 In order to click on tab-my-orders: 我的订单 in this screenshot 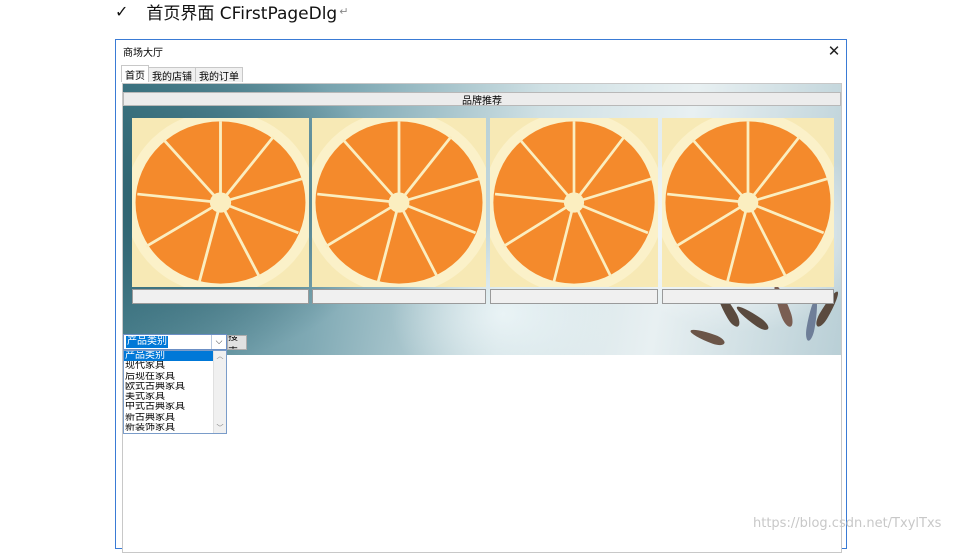, I will do `click(219, 75)`.